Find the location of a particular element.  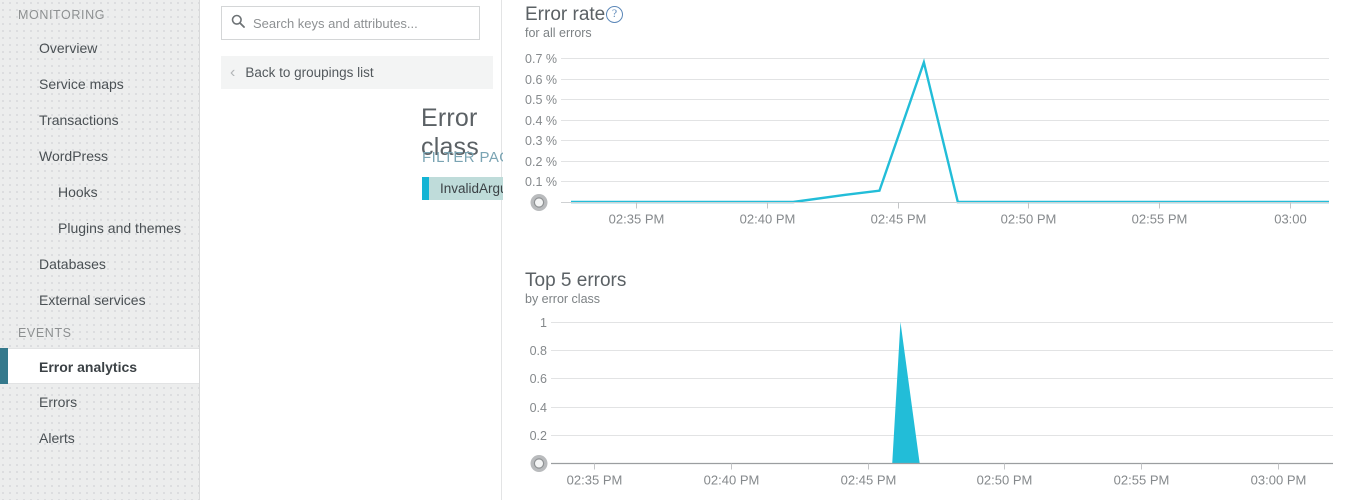

error-rate-subtitle: for all errors is located at coordinates (558, 33).